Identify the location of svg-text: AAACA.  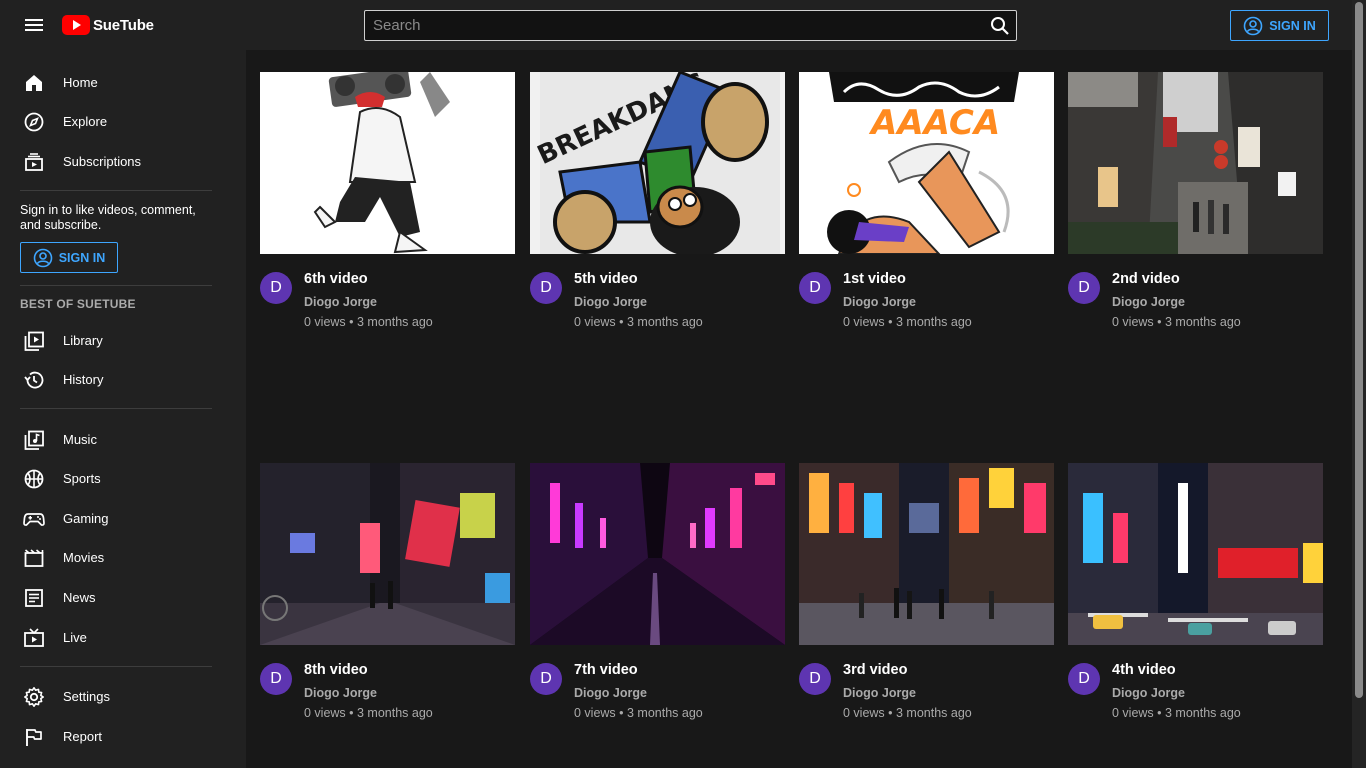
(934, 123).